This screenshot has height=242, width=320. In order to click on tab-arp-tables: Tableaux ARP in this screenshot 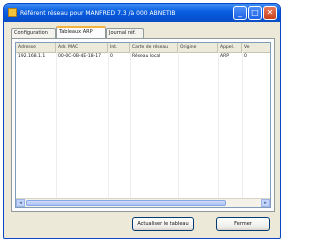, I will do `click(81, 32)`.